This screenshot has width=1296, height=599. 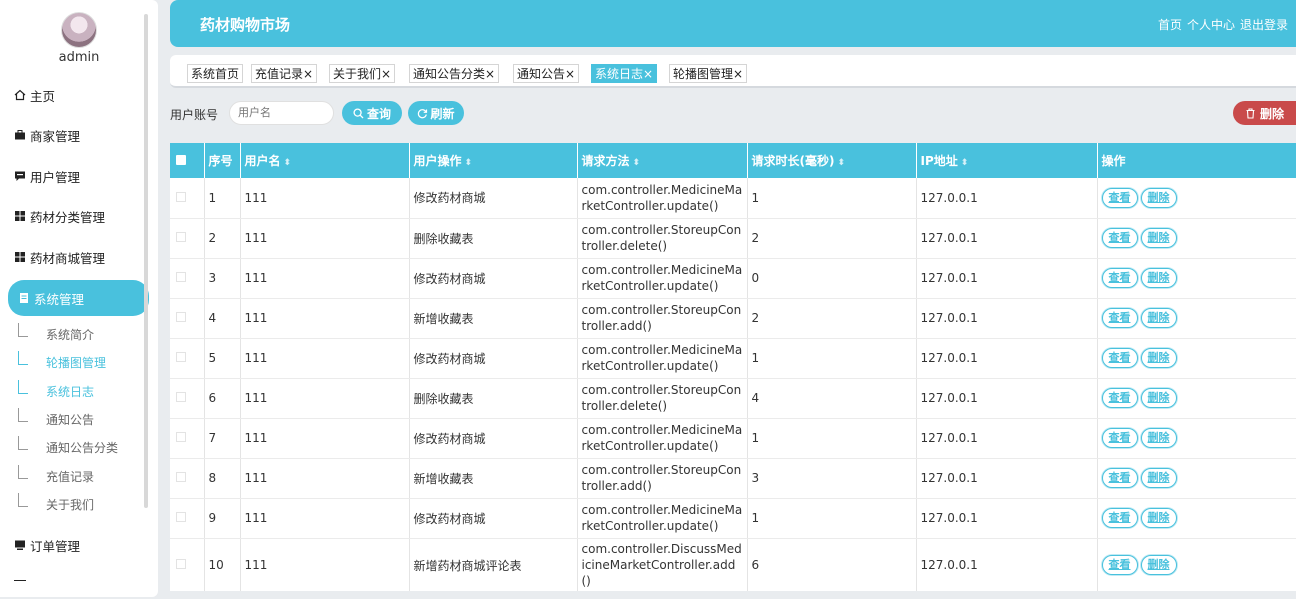 What do you see at coordinates (1264, 113) in the screenshot?
I see `bulk-delete-button: 删除` at bounding box center [1264, 113].